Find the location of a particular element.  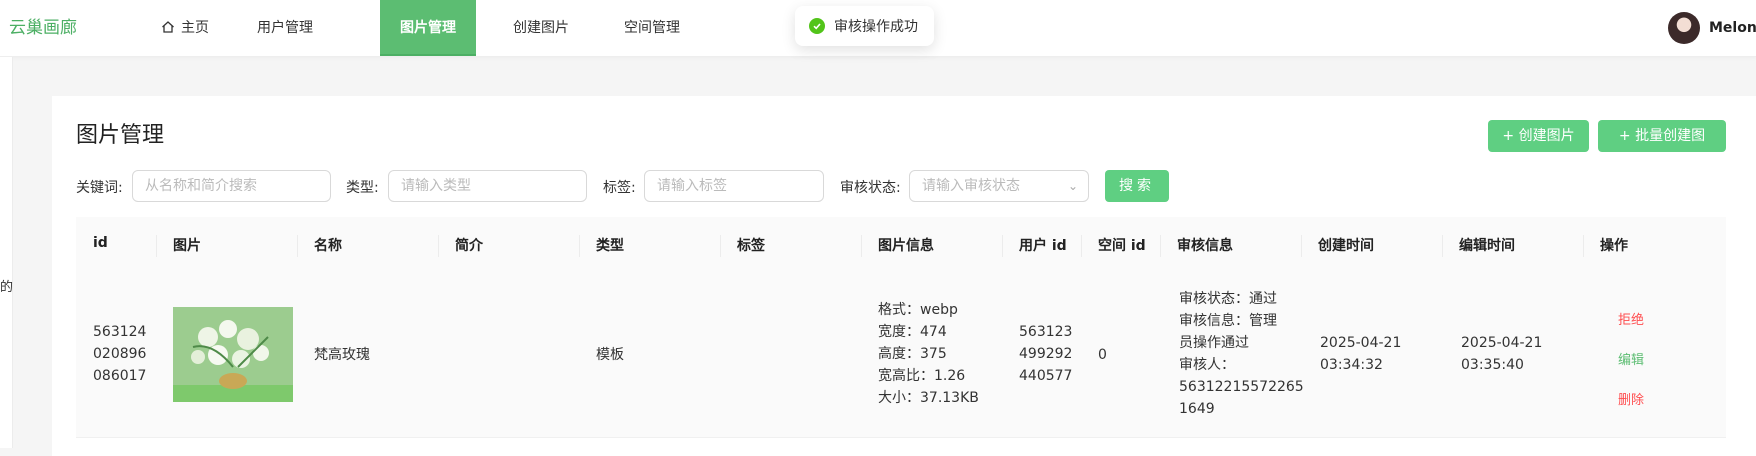

col-tags: 标签 is located at coordinates (751, 246).